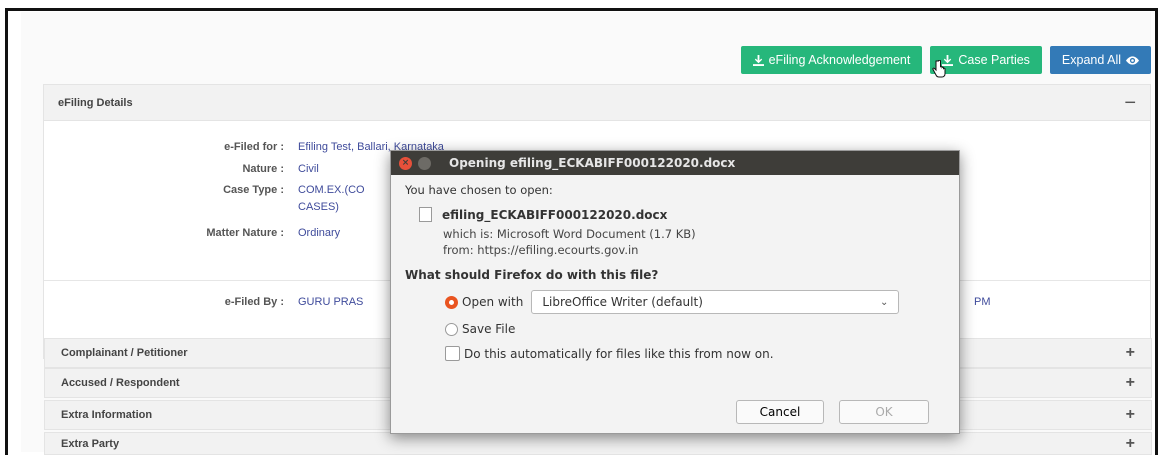 This screenshot has height=455, width=1163. Describe the element at coordinates (124, 353) in the screenshot. I see `accordion-title: Complainant / Petitioner` at that location.